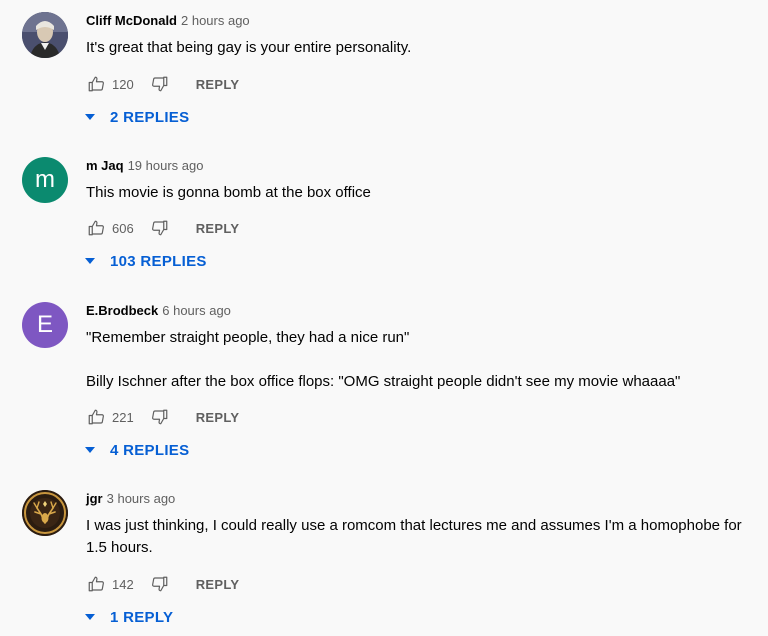 Image resolution: width=768 pixels, height=636 pixels. I want to click on avatar-letter: E, so click(44, 324).